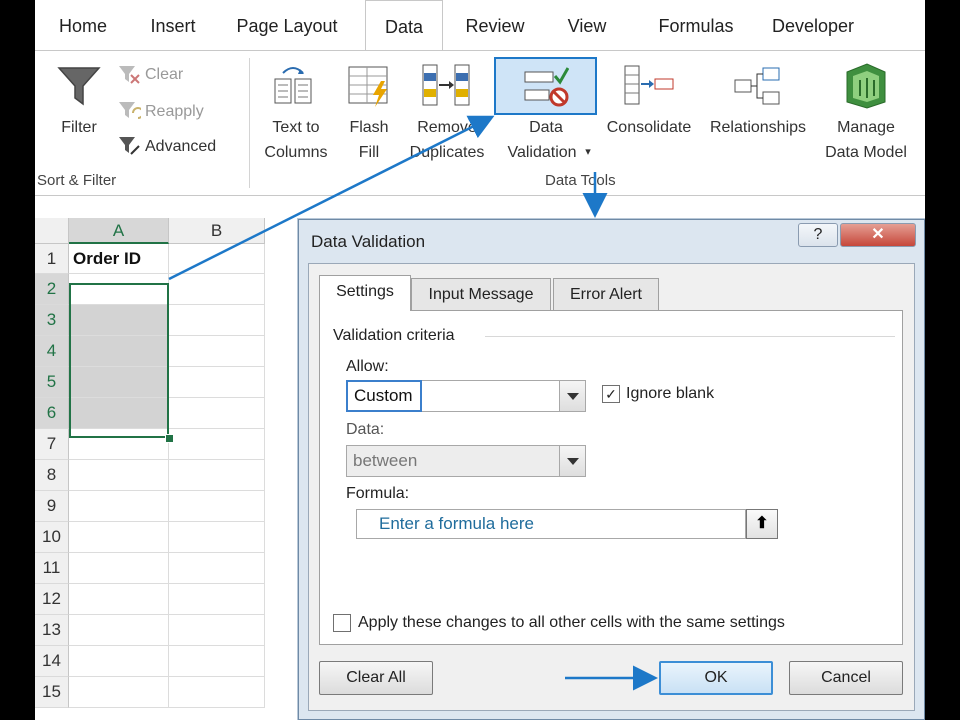  Describe the element at coordinates (365, 293) in the screenshot. I see `tab-settings: Settings` at that location.